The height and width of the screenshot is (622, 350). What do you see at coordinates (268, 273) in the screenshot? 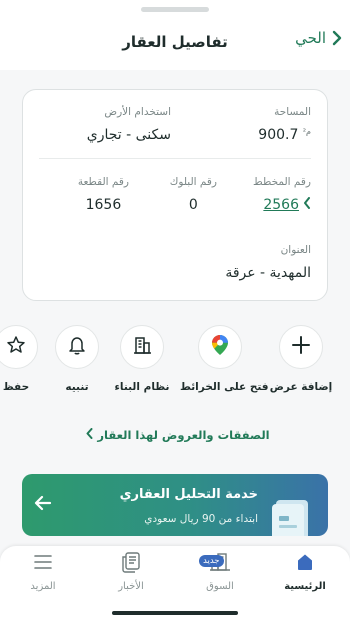
I see `address-value: المهدية - عرقة` at bounding box center [268, 273].